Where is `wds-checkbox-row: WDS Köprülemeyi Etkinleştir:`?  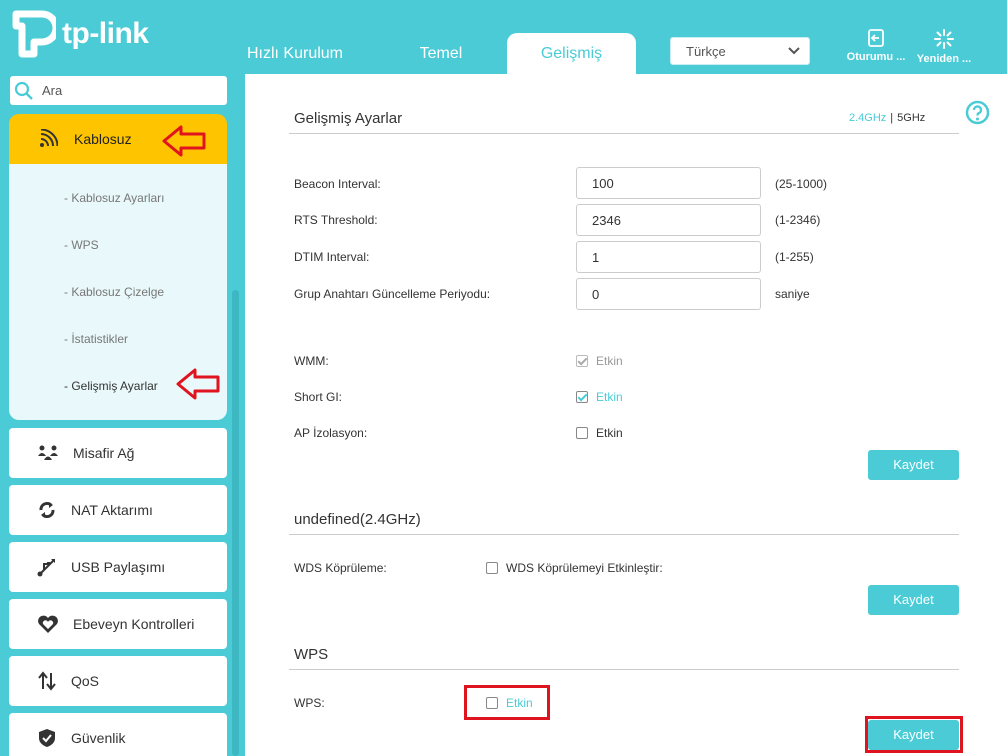
wds-checkbox-row: WDS Köprülemeyi Etkinleştir: is located at coordinates (574, 568).